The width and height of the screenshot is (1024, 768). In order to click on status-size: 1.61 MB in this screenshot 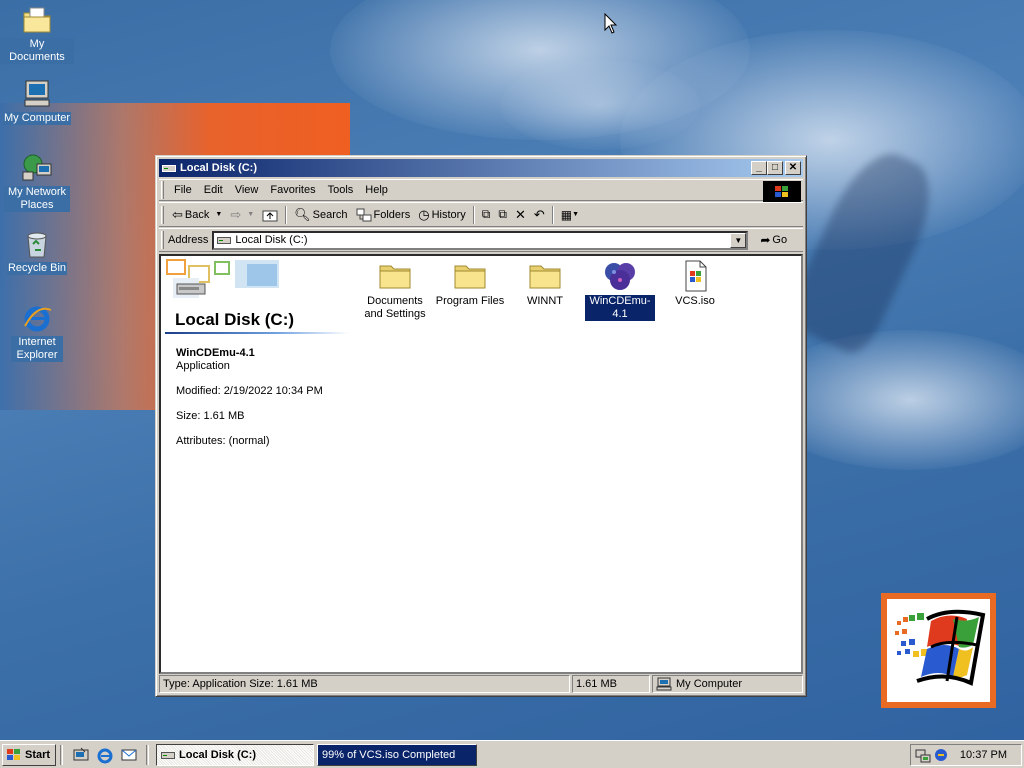, I will do `click(611, 684)`.